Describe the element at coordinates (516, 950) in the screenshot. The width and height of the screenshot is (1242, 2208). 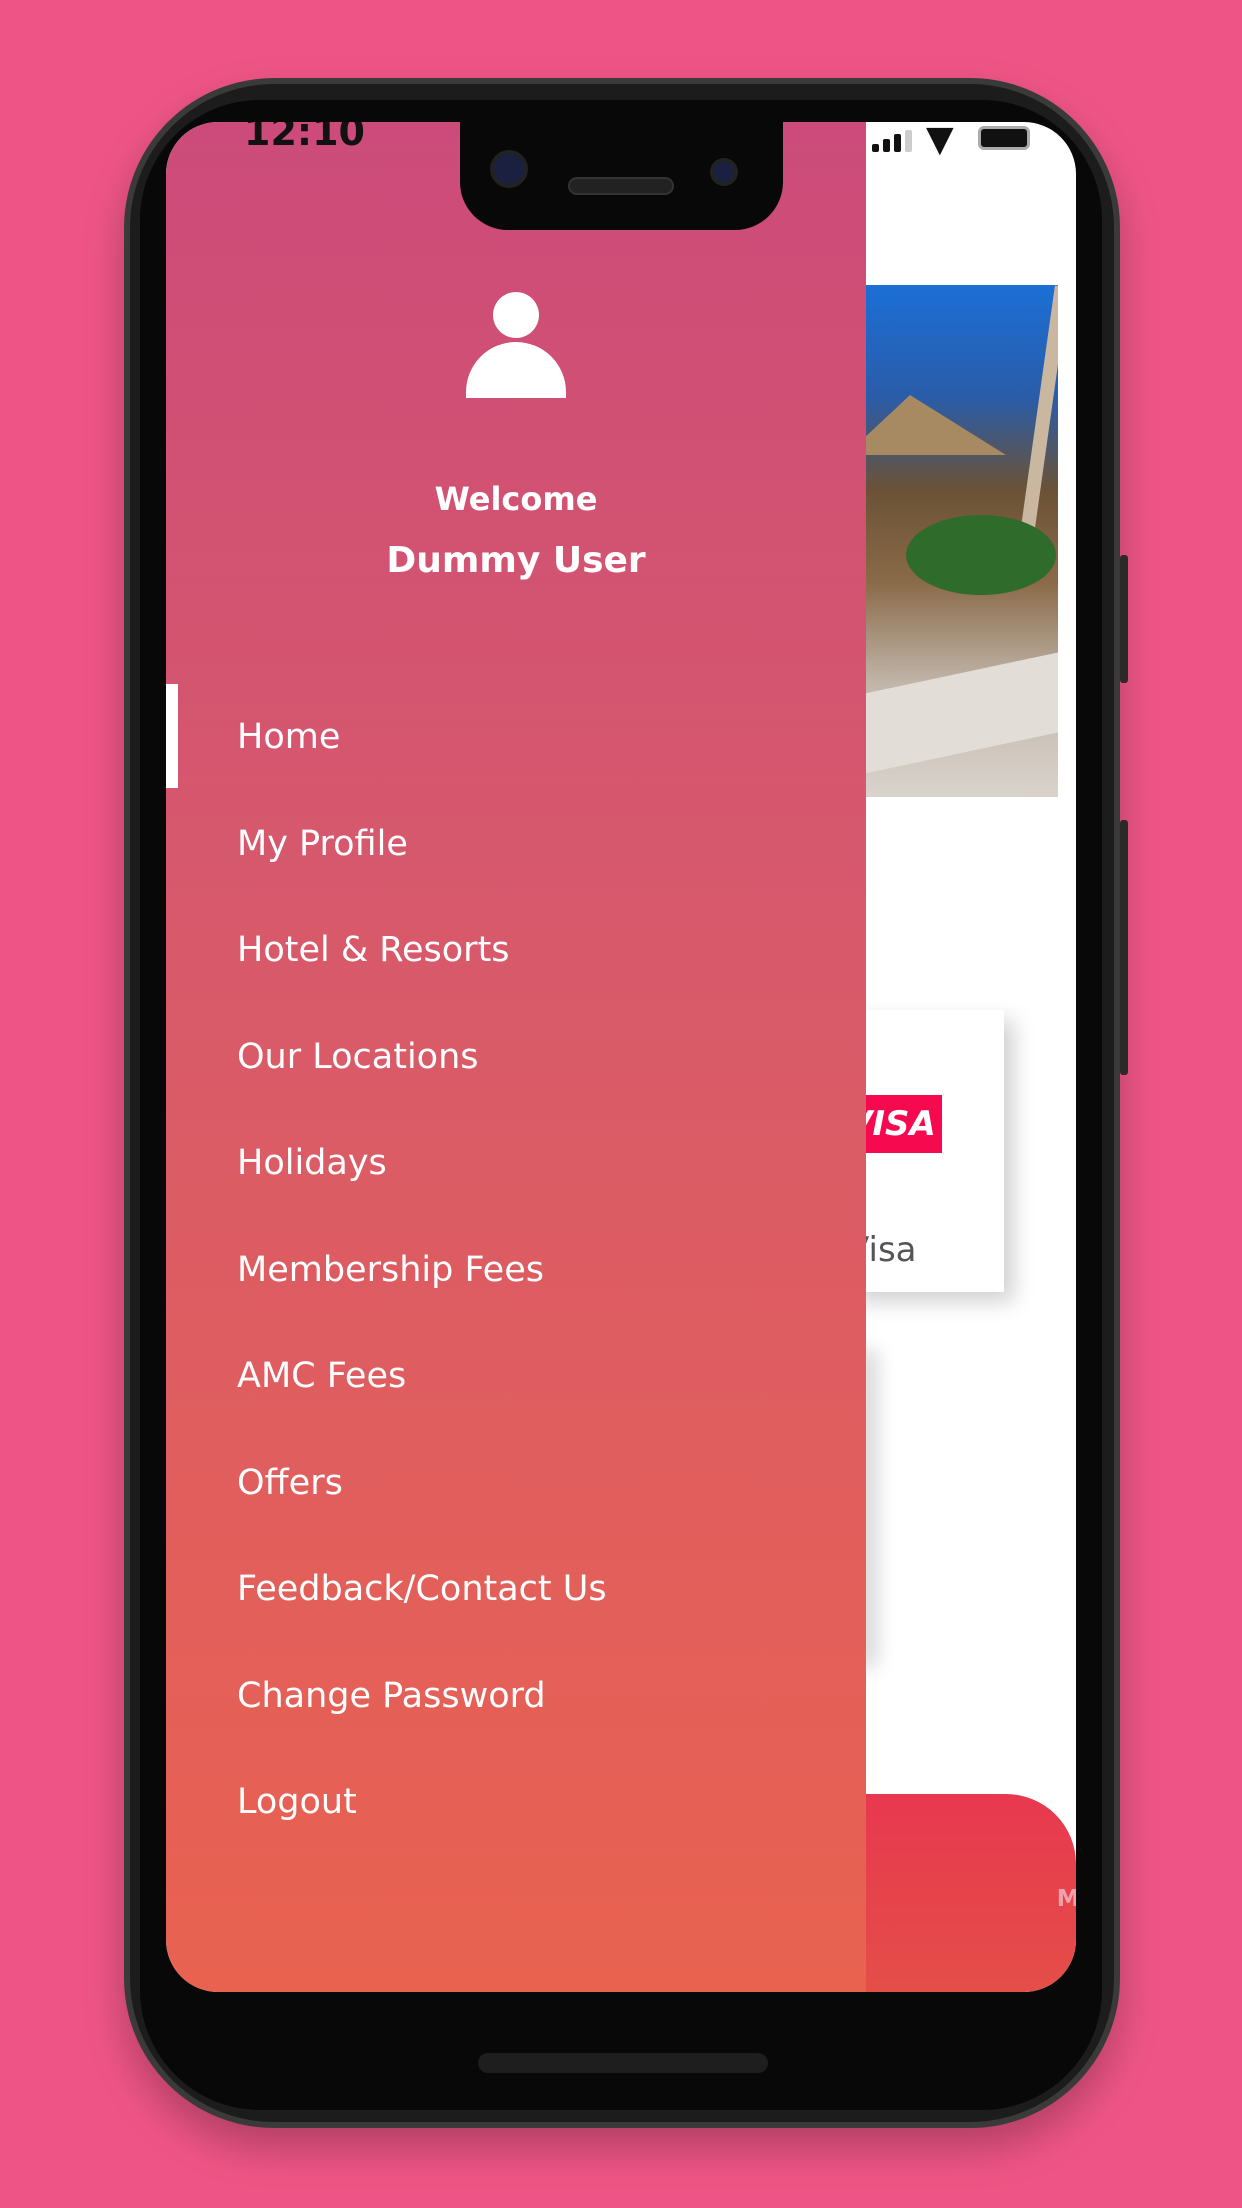
I see `menu-item-hotel-resorts: Hotel & Resorts` at that location.